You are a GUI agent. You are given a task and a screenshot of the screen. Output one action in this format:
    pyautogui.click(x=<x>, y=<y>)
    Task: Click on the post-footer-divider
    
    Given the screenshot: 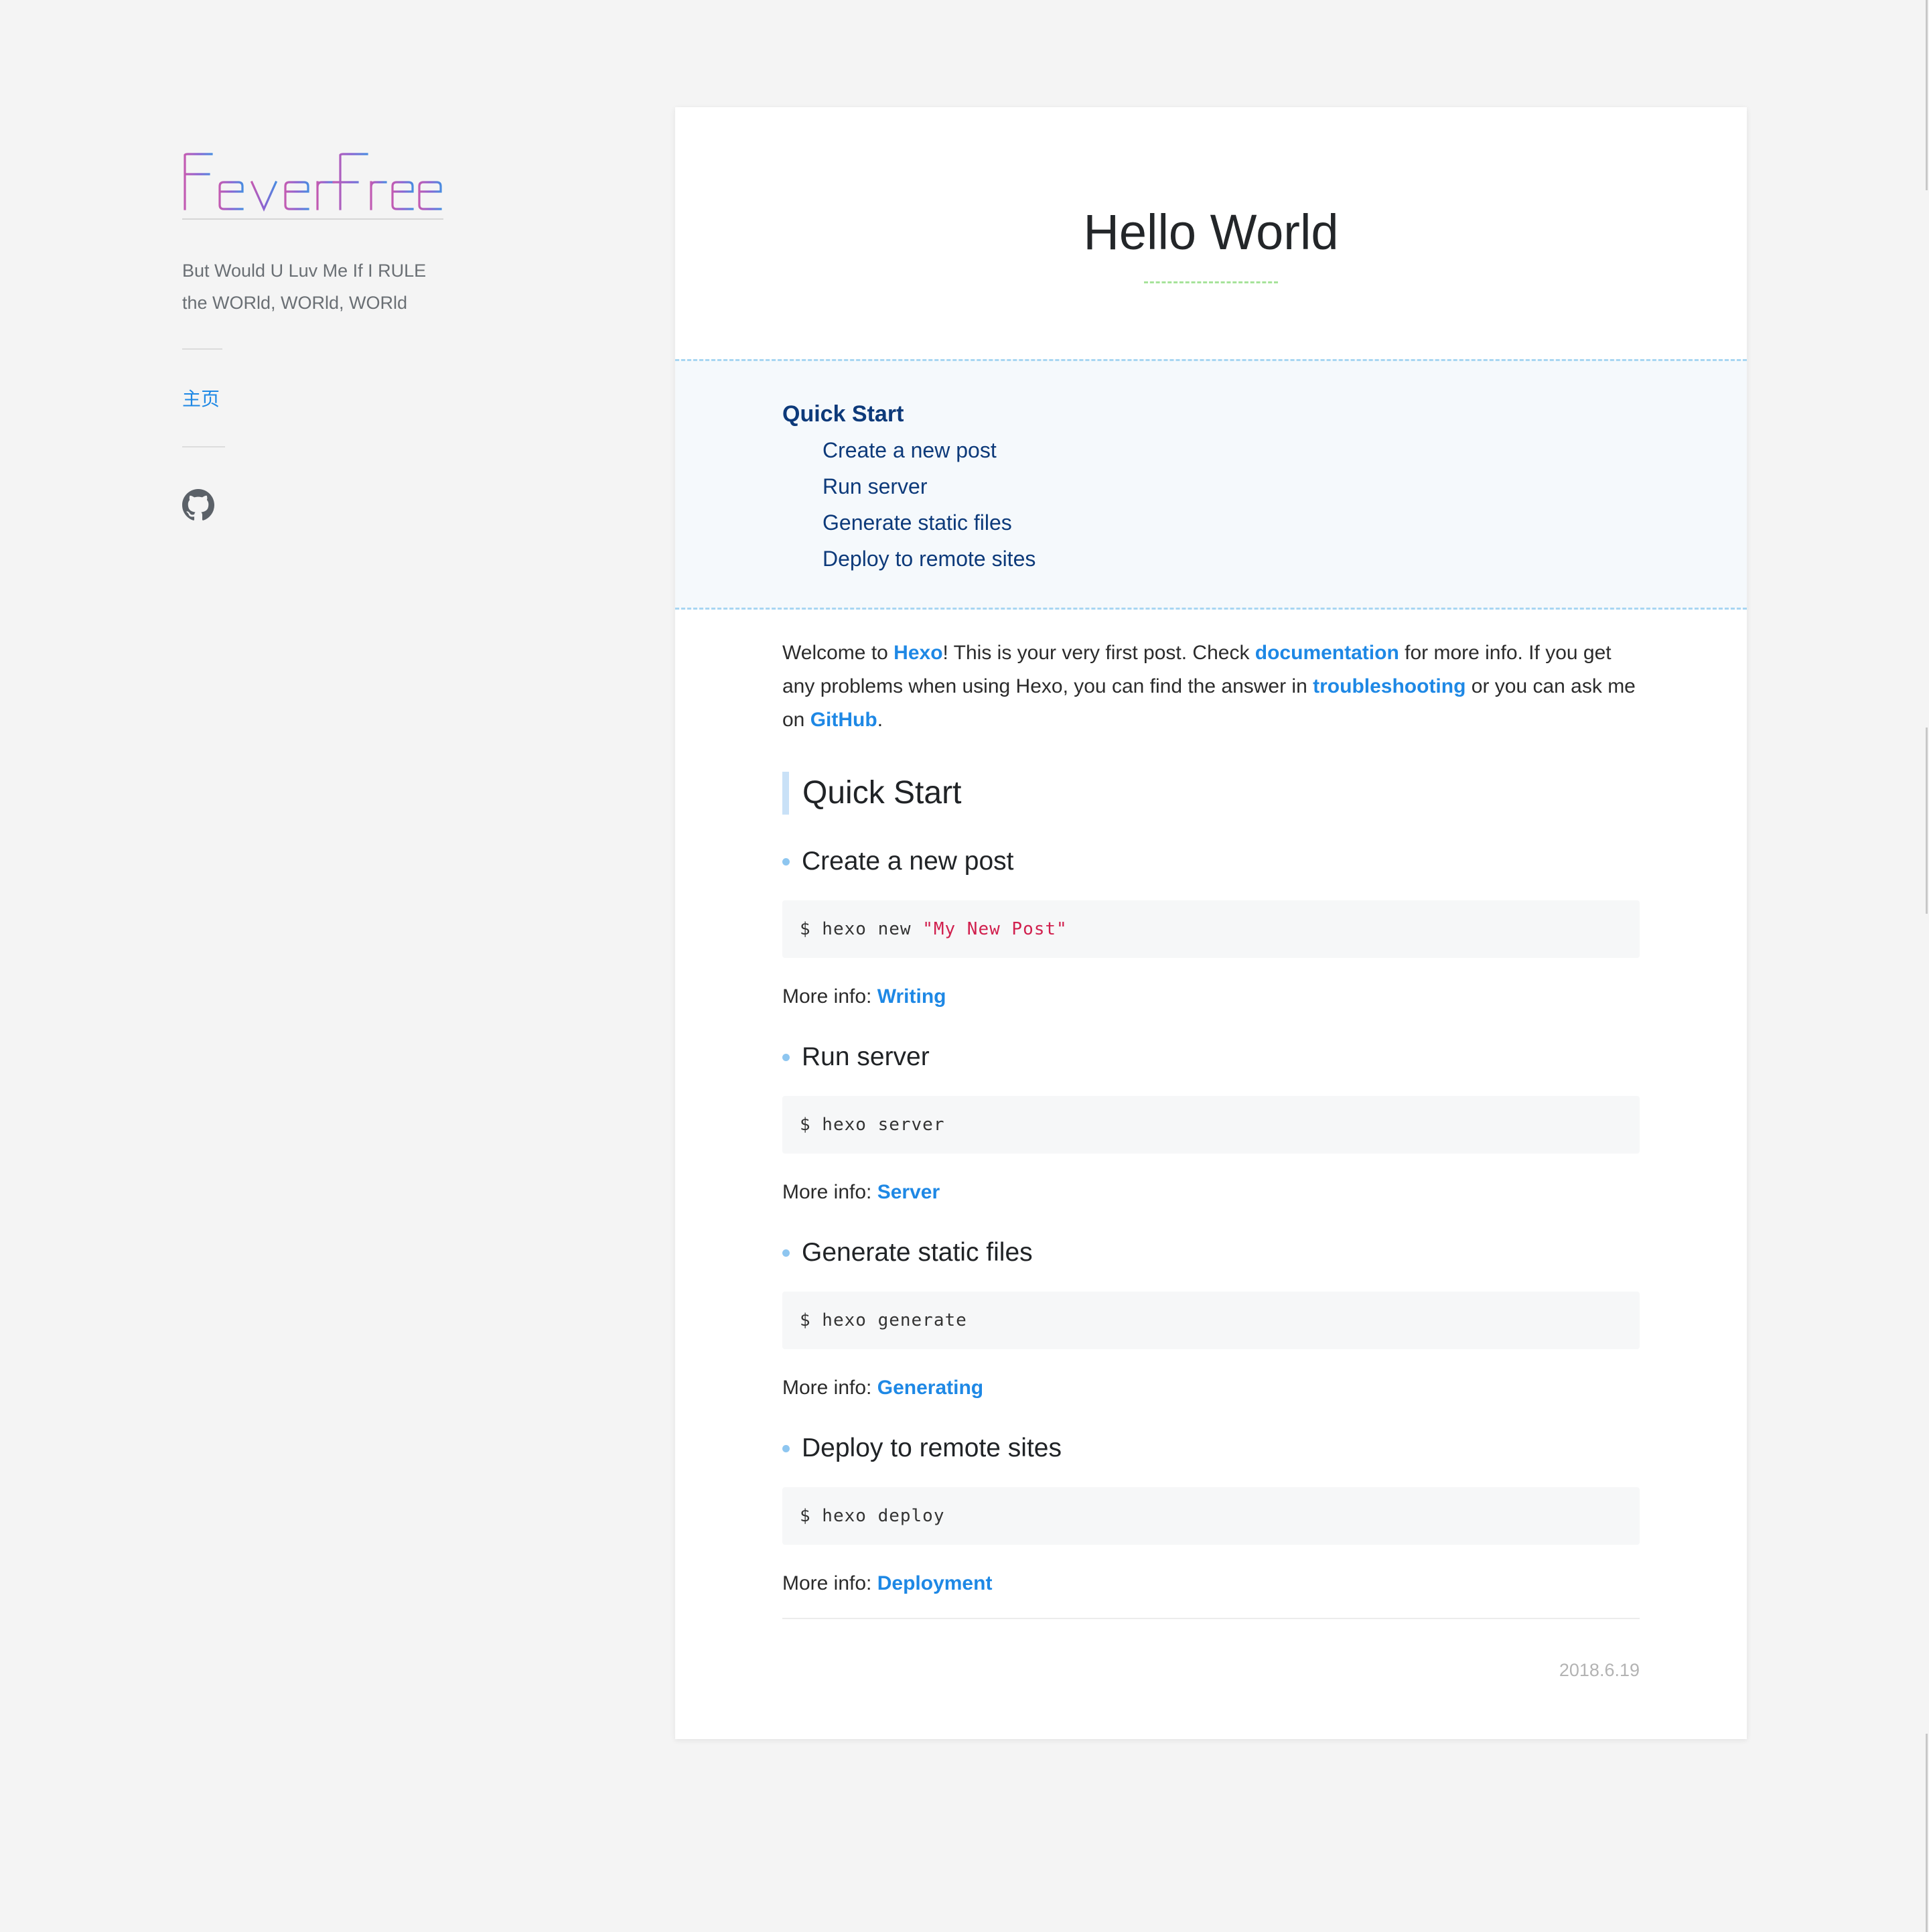 What is the action you would take?
    pyautogui.click(x=1211, y=1618)
    